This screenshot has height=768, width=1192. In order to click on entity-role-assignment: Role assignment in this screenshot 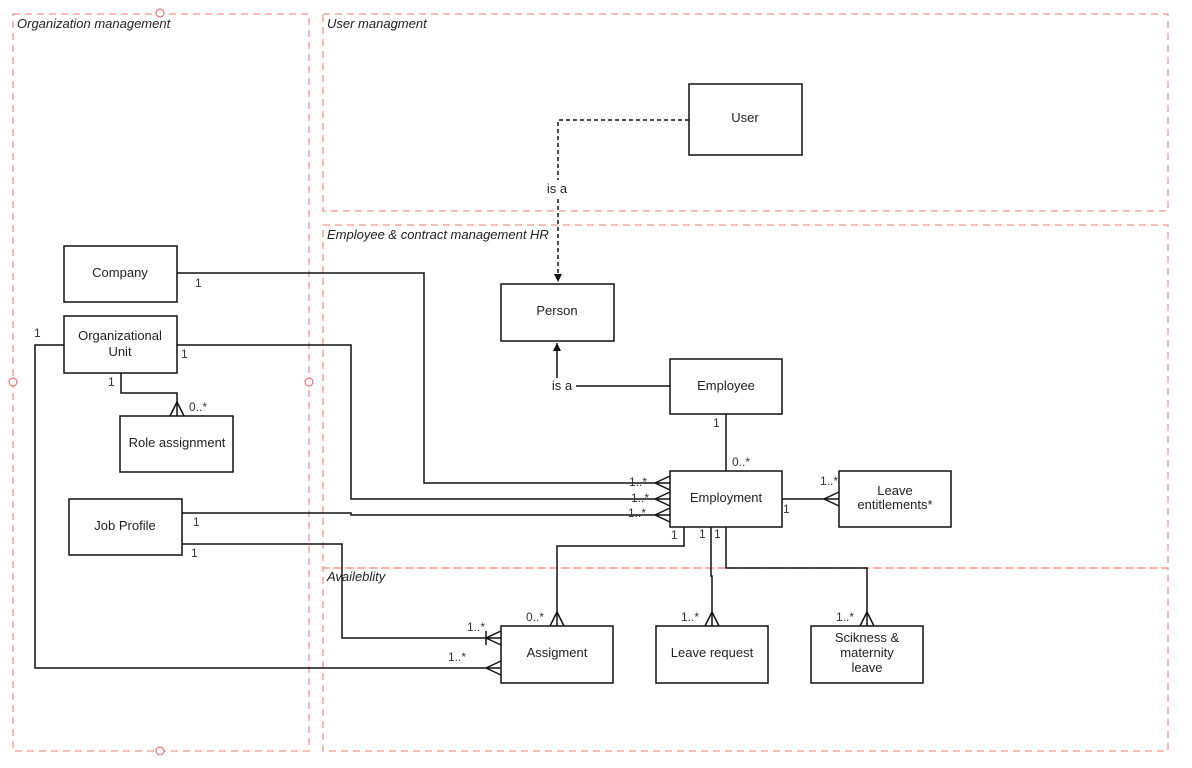, I will do `click(176, 444)`.